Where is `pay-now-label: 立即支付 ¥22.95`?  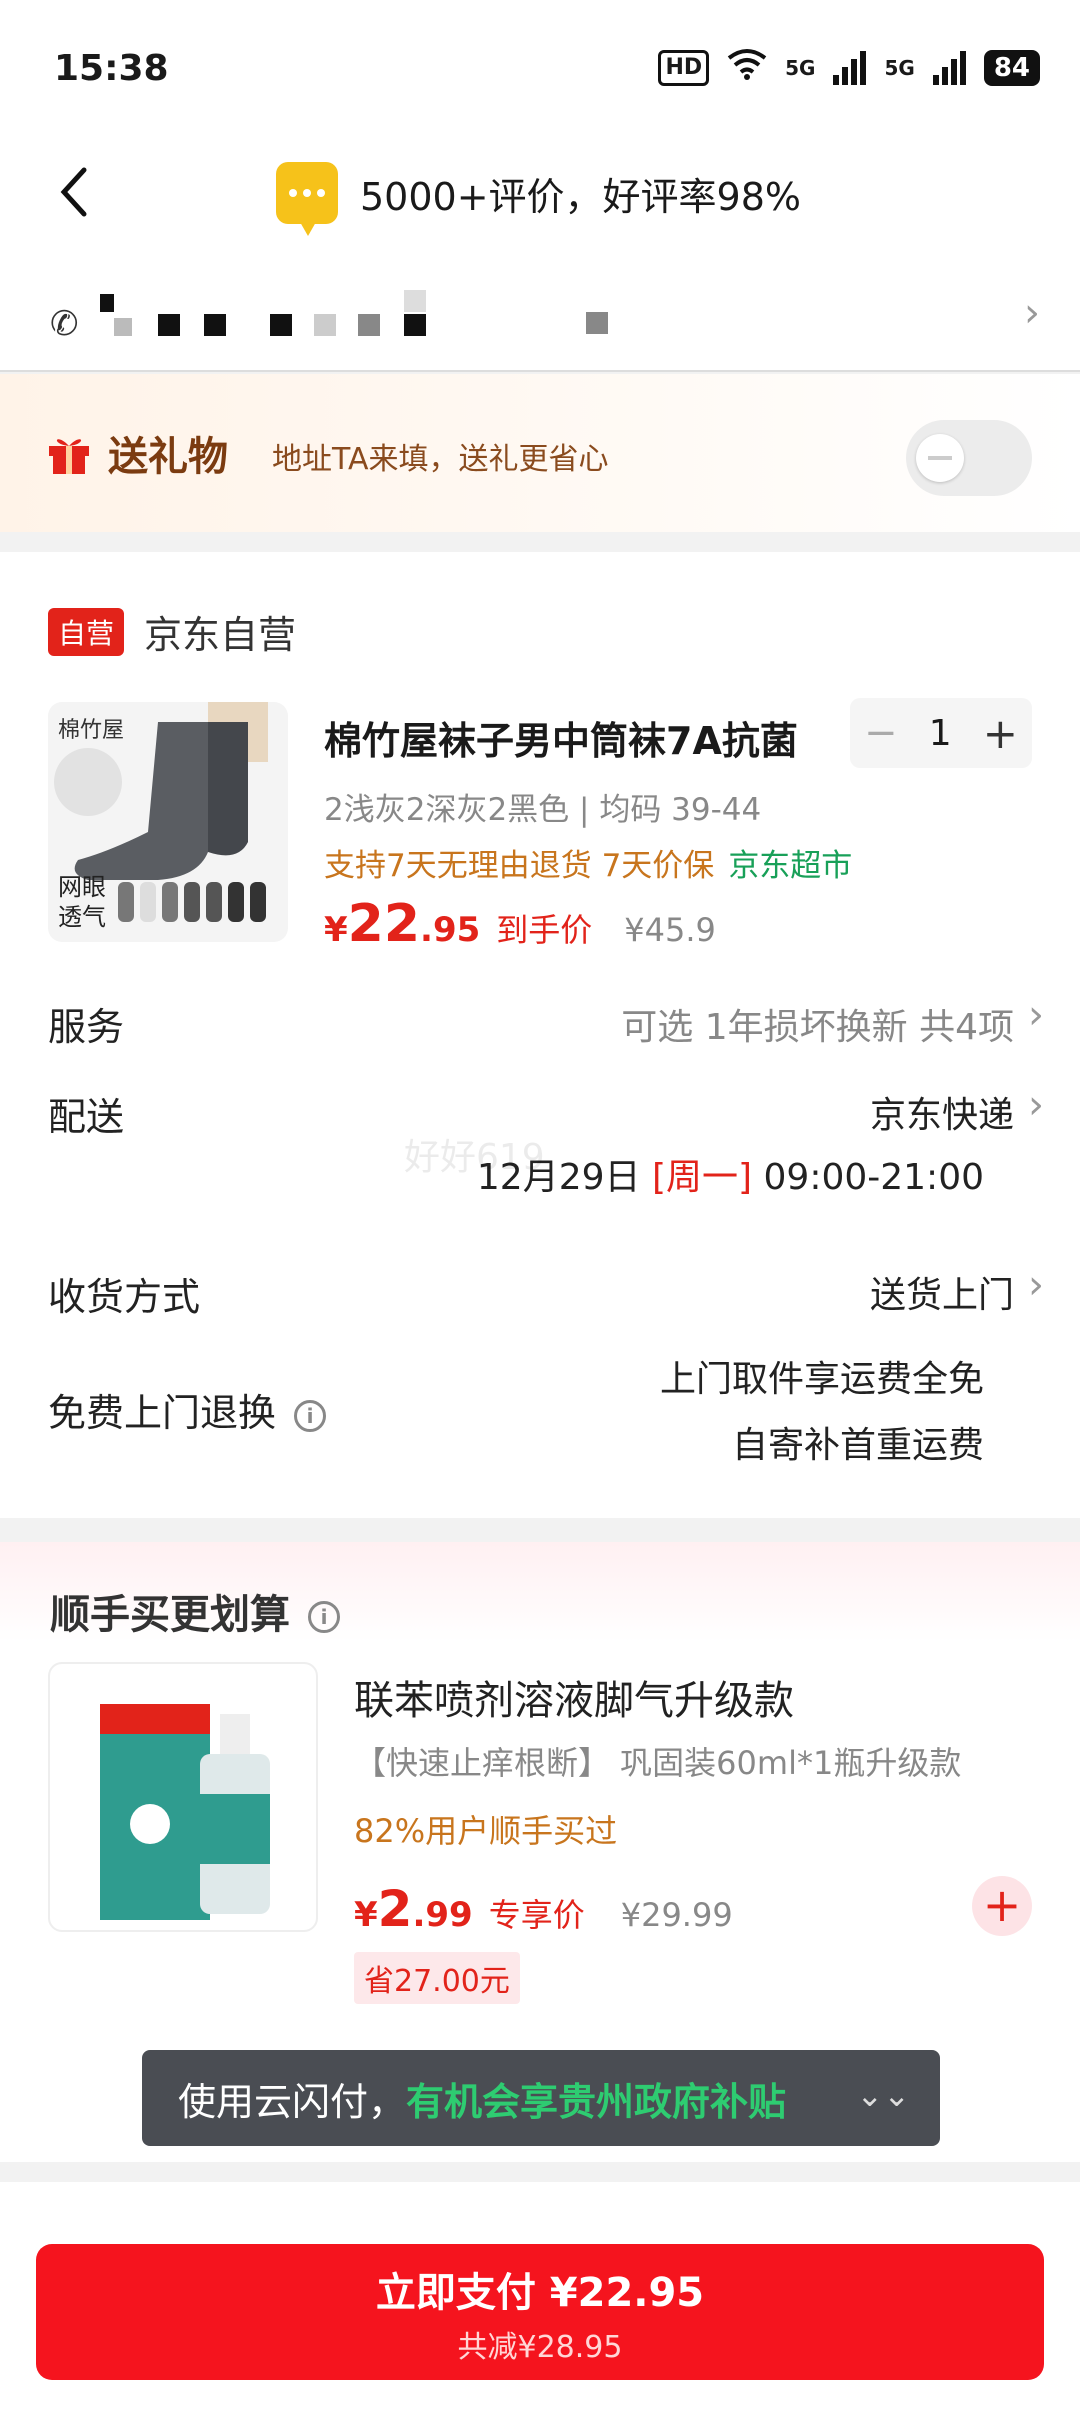 pay-now-label: 立即支付 ¥22.95 is located at coordinates (540, 2293).